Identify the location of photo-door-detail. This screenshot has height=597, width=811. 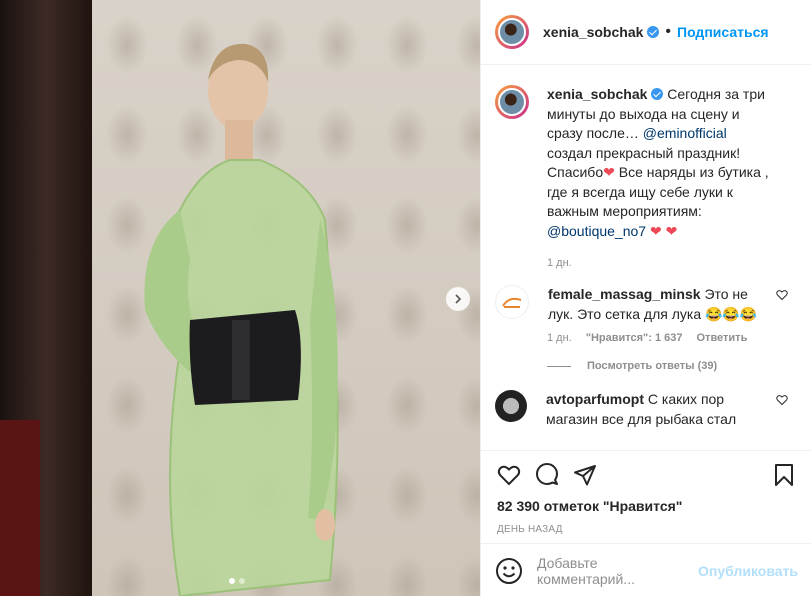
(20, 508).